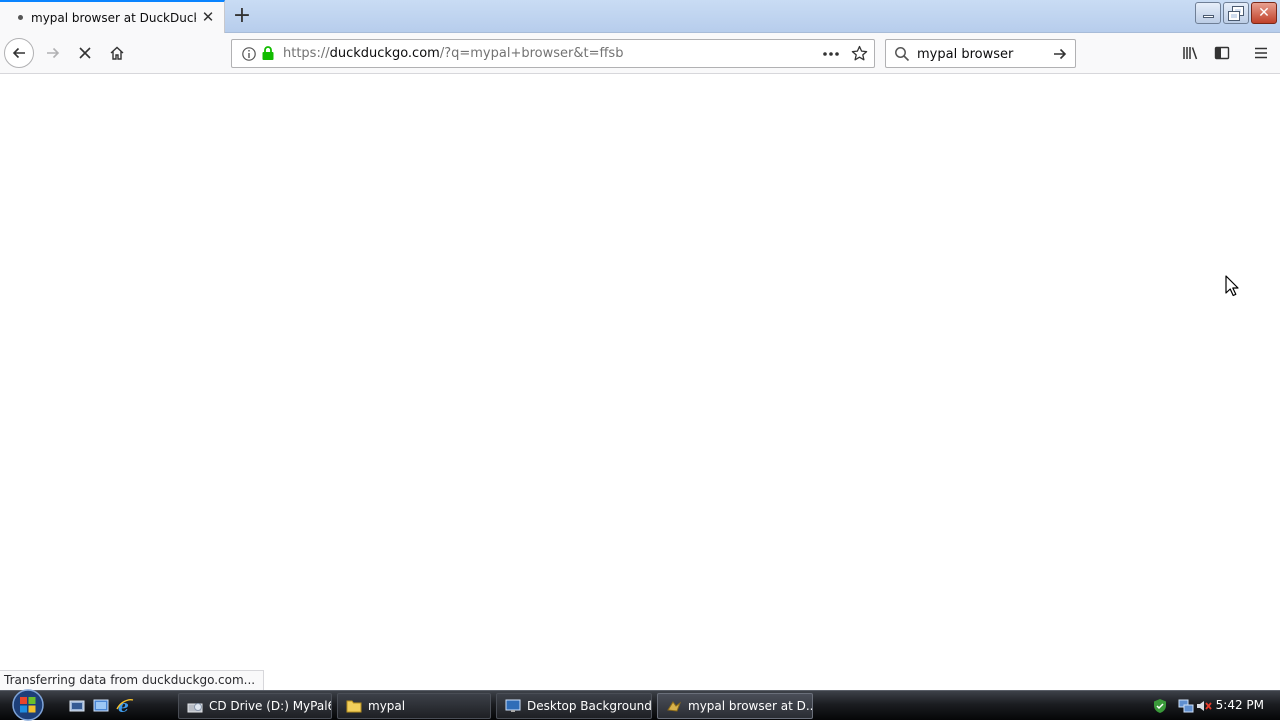 The image size is (1280, 723). What do you see at coordinates (384, 53) in the screenshot?
I see `url-host: duckduckgo.com` at bounding box center [384, 53].